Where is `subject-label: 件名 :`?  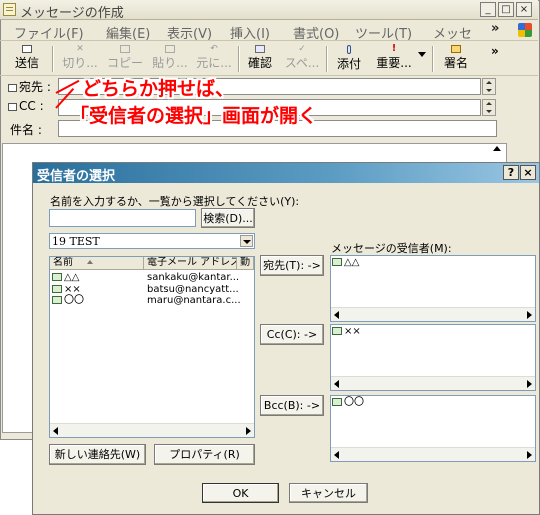 subject-label: 件名 : is located at coordinates (26, 130).